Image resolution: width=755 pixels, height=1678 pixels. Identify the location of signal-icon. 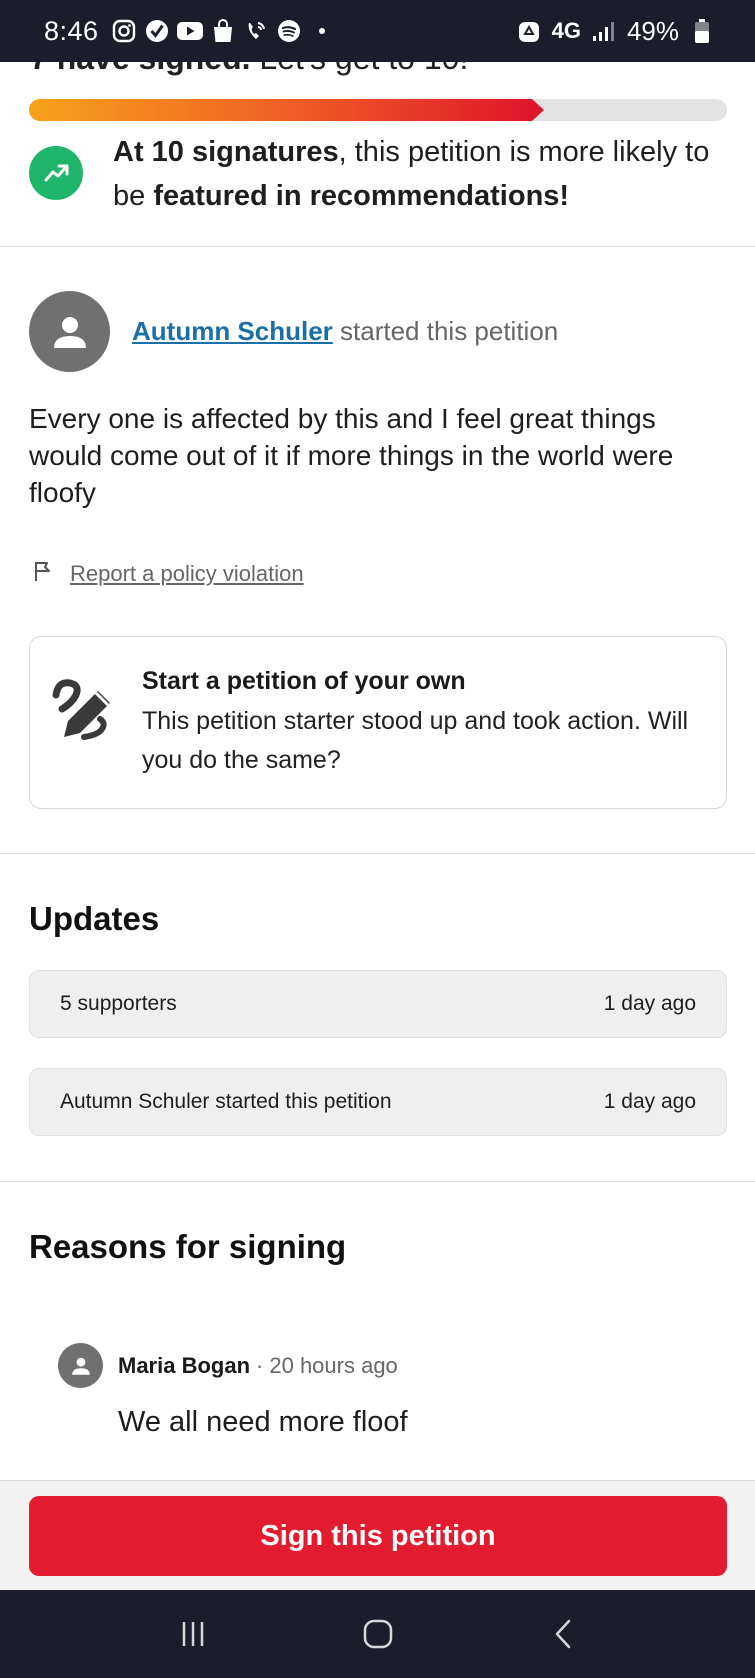
(604, 31).